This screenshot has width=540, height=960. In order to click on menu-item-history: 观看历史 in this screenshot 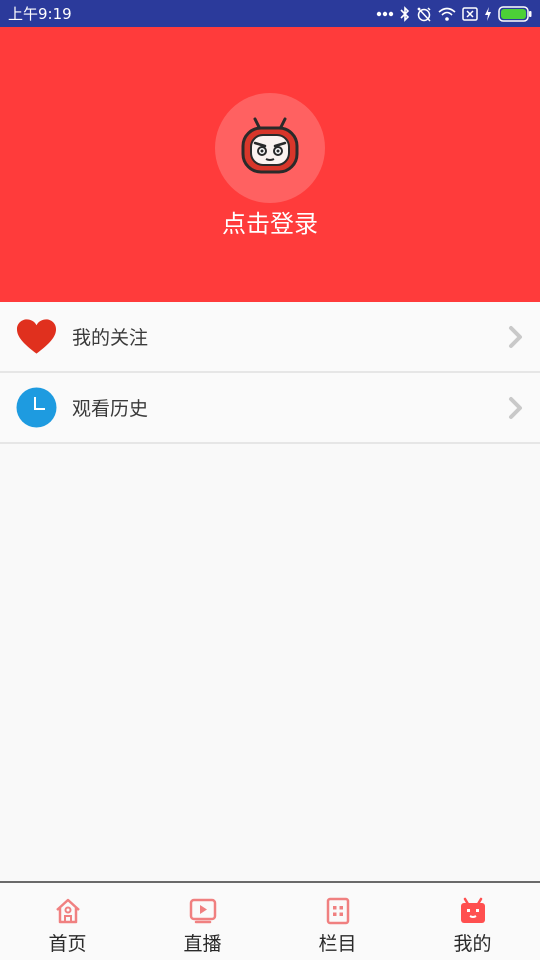, I will do `click(270, 408)`.